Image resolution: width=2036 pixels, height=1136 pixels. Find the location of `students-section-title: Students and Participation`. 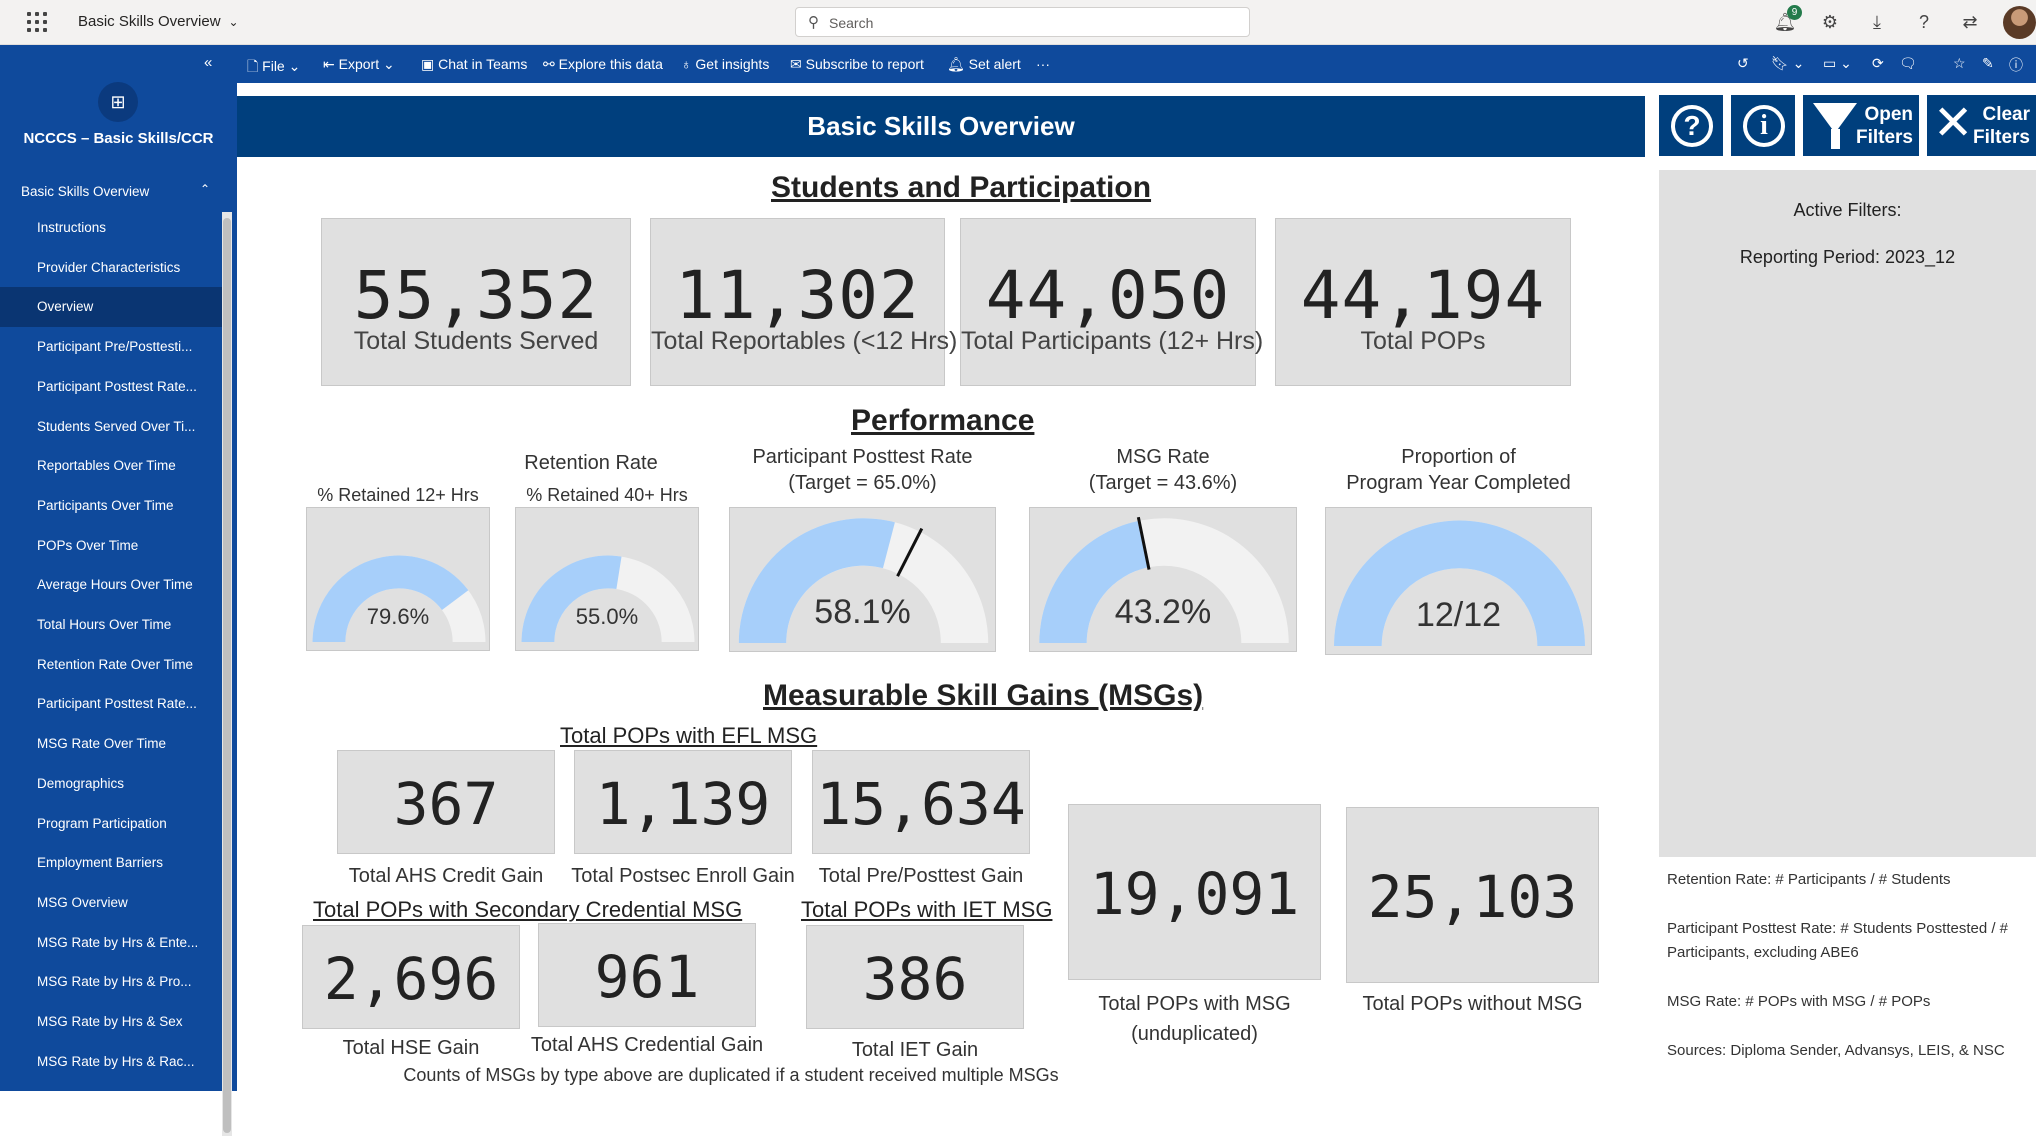

students-section-title: Students and Participation is located at coordinates (961, 187).